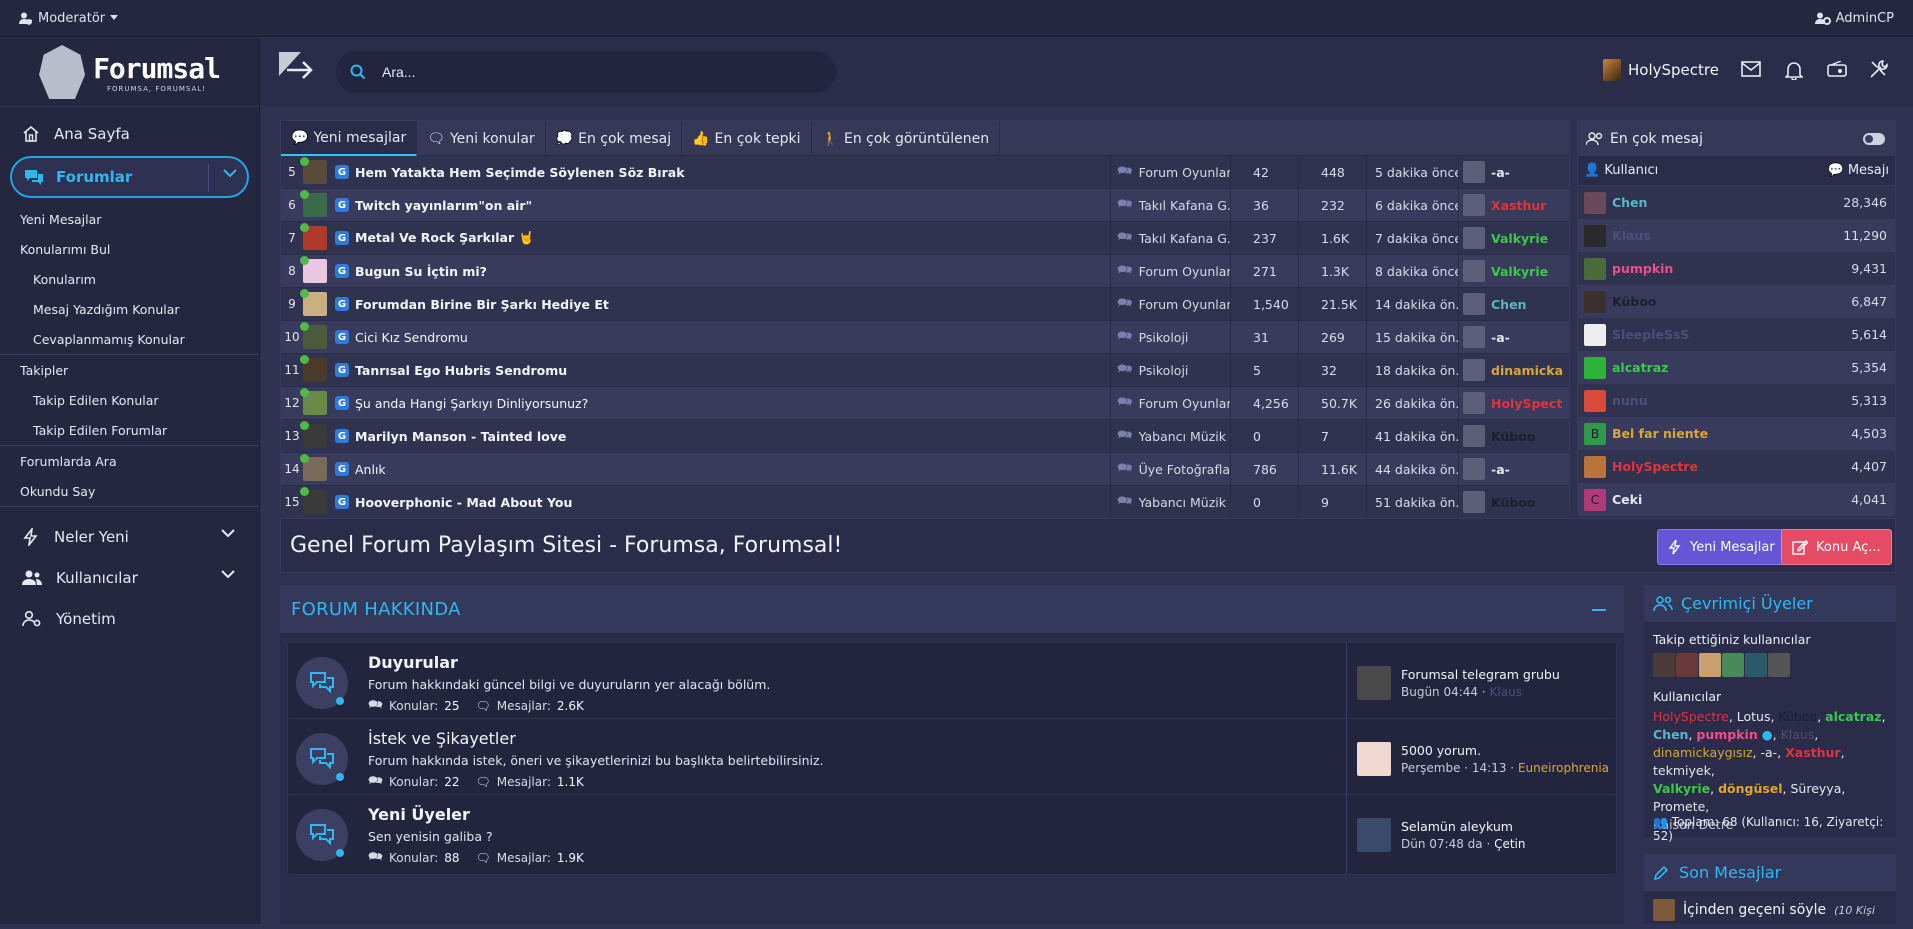  What do you see at coordinates (230, 173) in the screenshot?
I see `chevron-down-icon` at bounding box center [230, 173].